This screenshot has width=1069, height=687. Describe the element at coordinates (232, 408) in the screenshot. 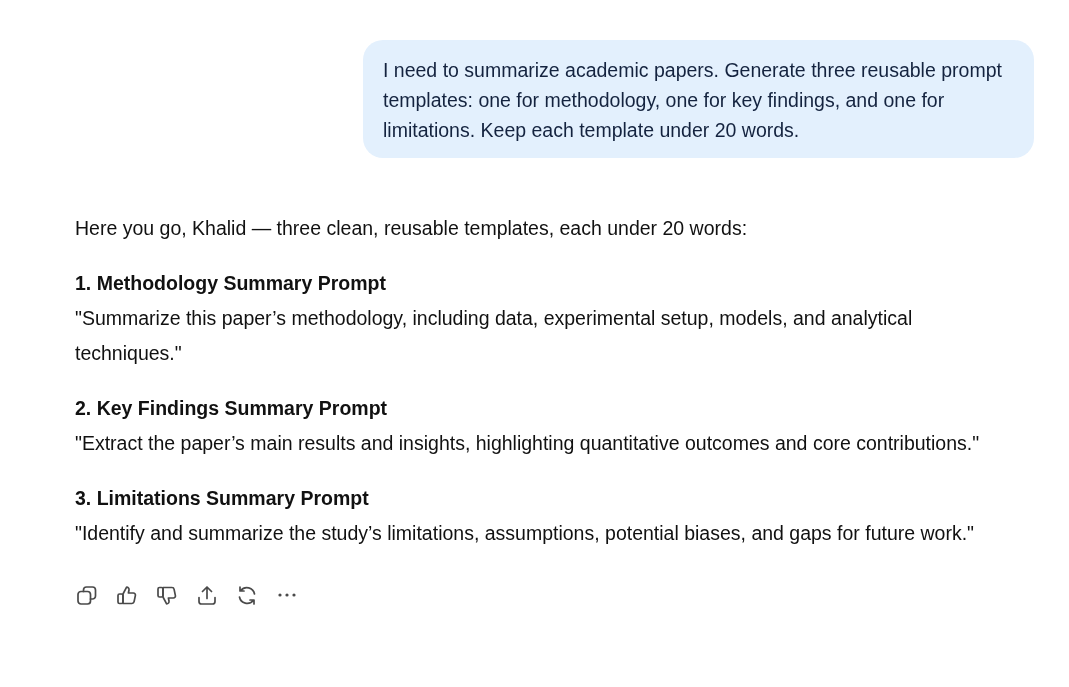

I see `section-heading: 2. Key Findings Summary Prompt` at that location.